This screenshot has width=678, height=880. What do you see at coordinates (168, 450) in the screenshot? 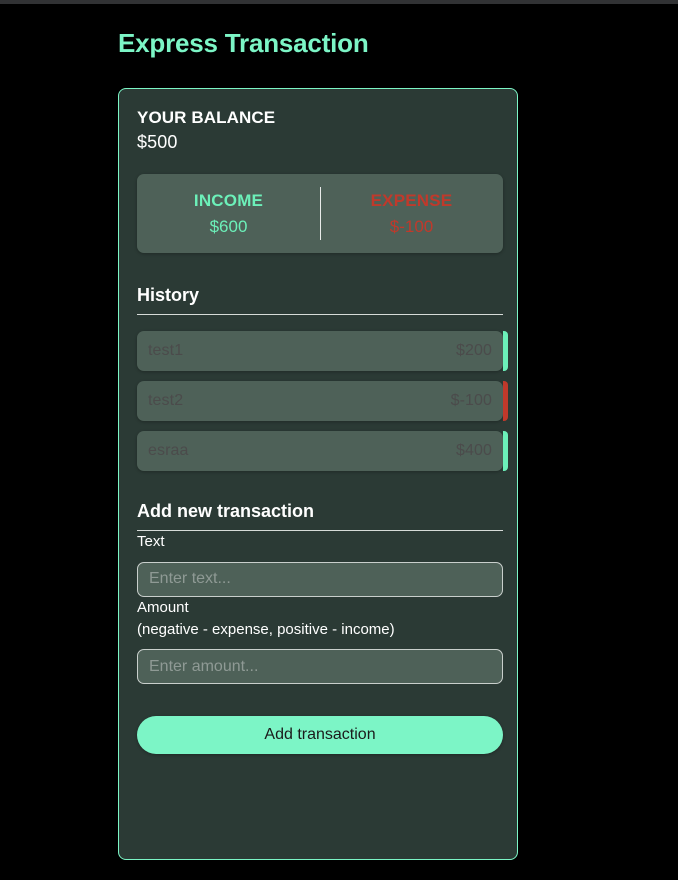
I see `history-item-text: esraa` at bounding box center [168, 450].